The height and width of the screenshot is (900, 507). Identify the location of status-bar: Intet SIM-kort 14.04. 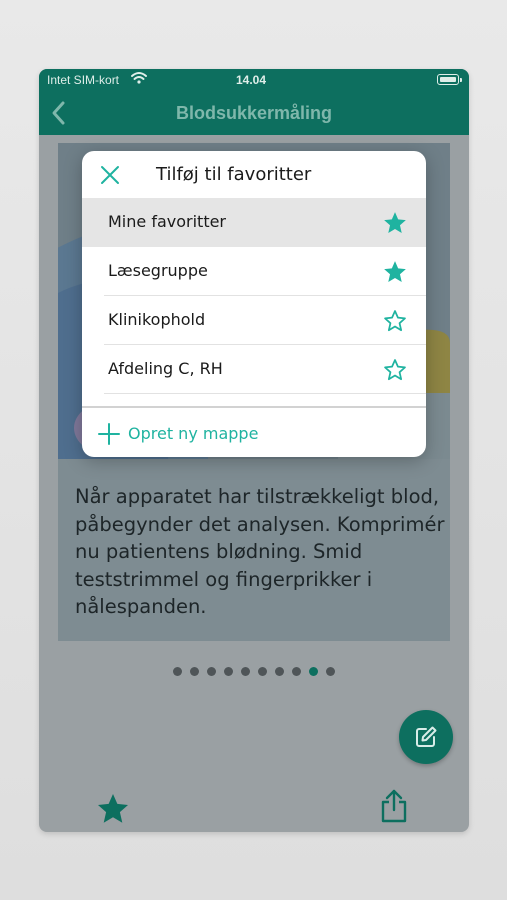
(254, 80).